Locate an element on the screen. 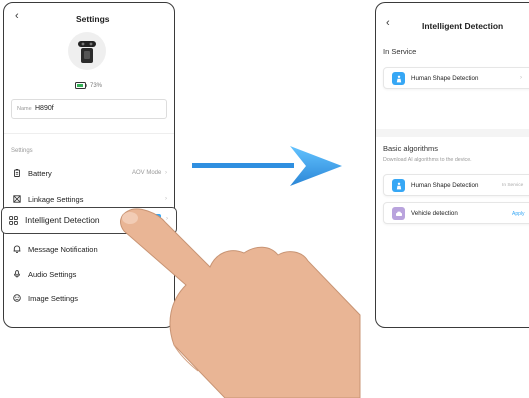 This screenshot has width=529, height=398. algorithm-item: Human Shape Detection In Service is located at coordinates (456, 185).